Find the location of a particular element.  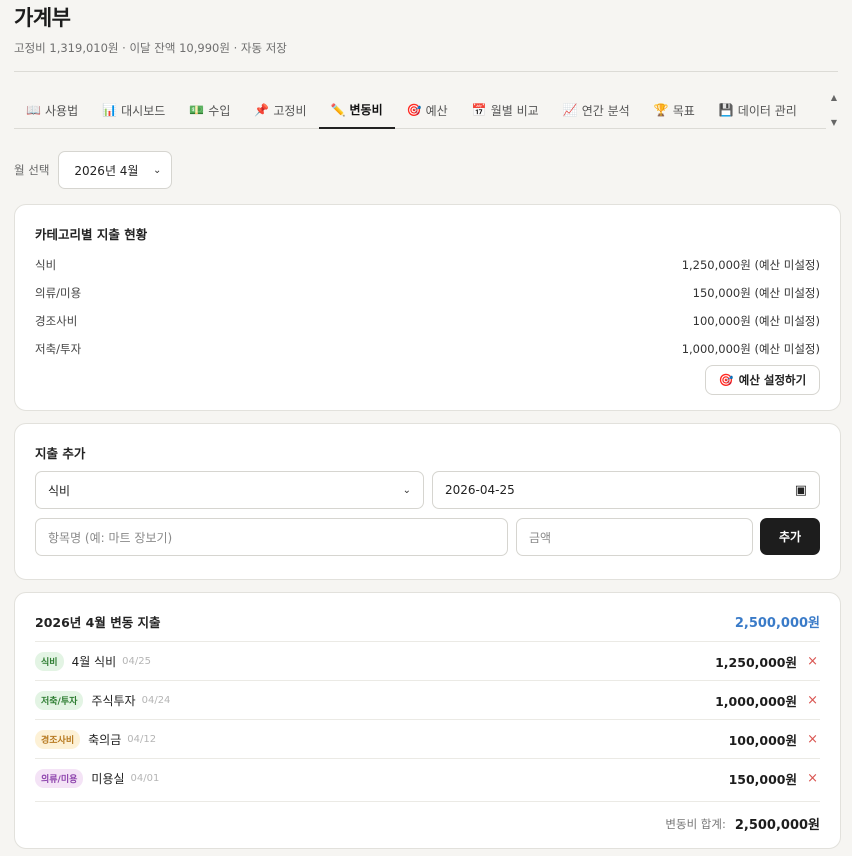

expense-date: 04/12 is located at coordinates (142, 739).